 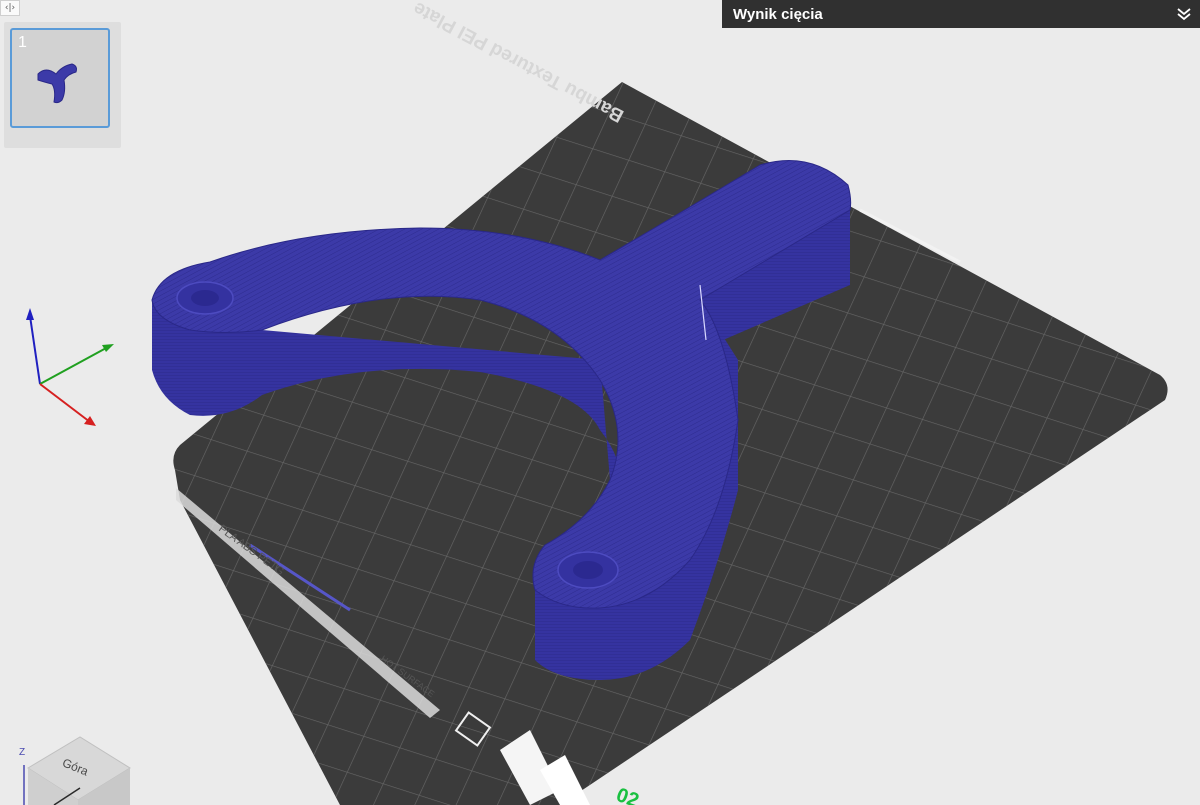 What do you see at coordinates (70, 367) in the screenshot?
I see `axes-gizmo` at bounding box center [70, 367].